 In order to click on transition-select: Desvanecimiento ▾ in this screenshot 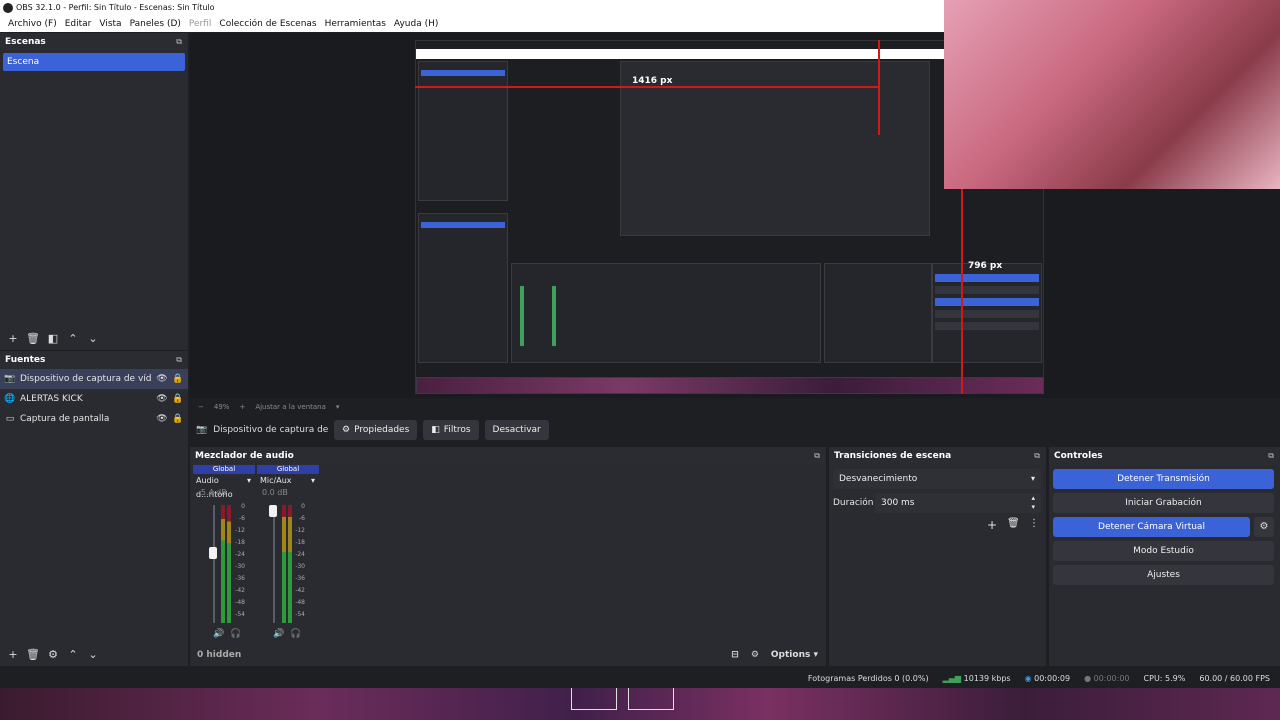, I will do `click(937, 479)`.